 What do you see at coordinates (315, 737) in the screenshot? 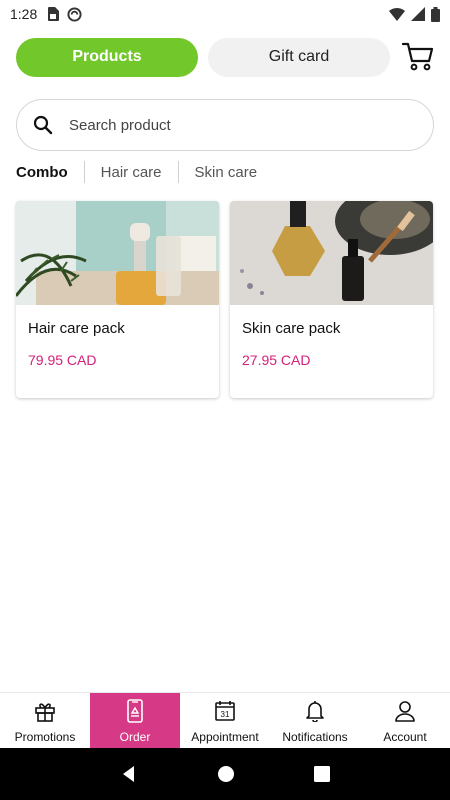
I see `nav-label: Notifications` at bounding box center [315, 737].